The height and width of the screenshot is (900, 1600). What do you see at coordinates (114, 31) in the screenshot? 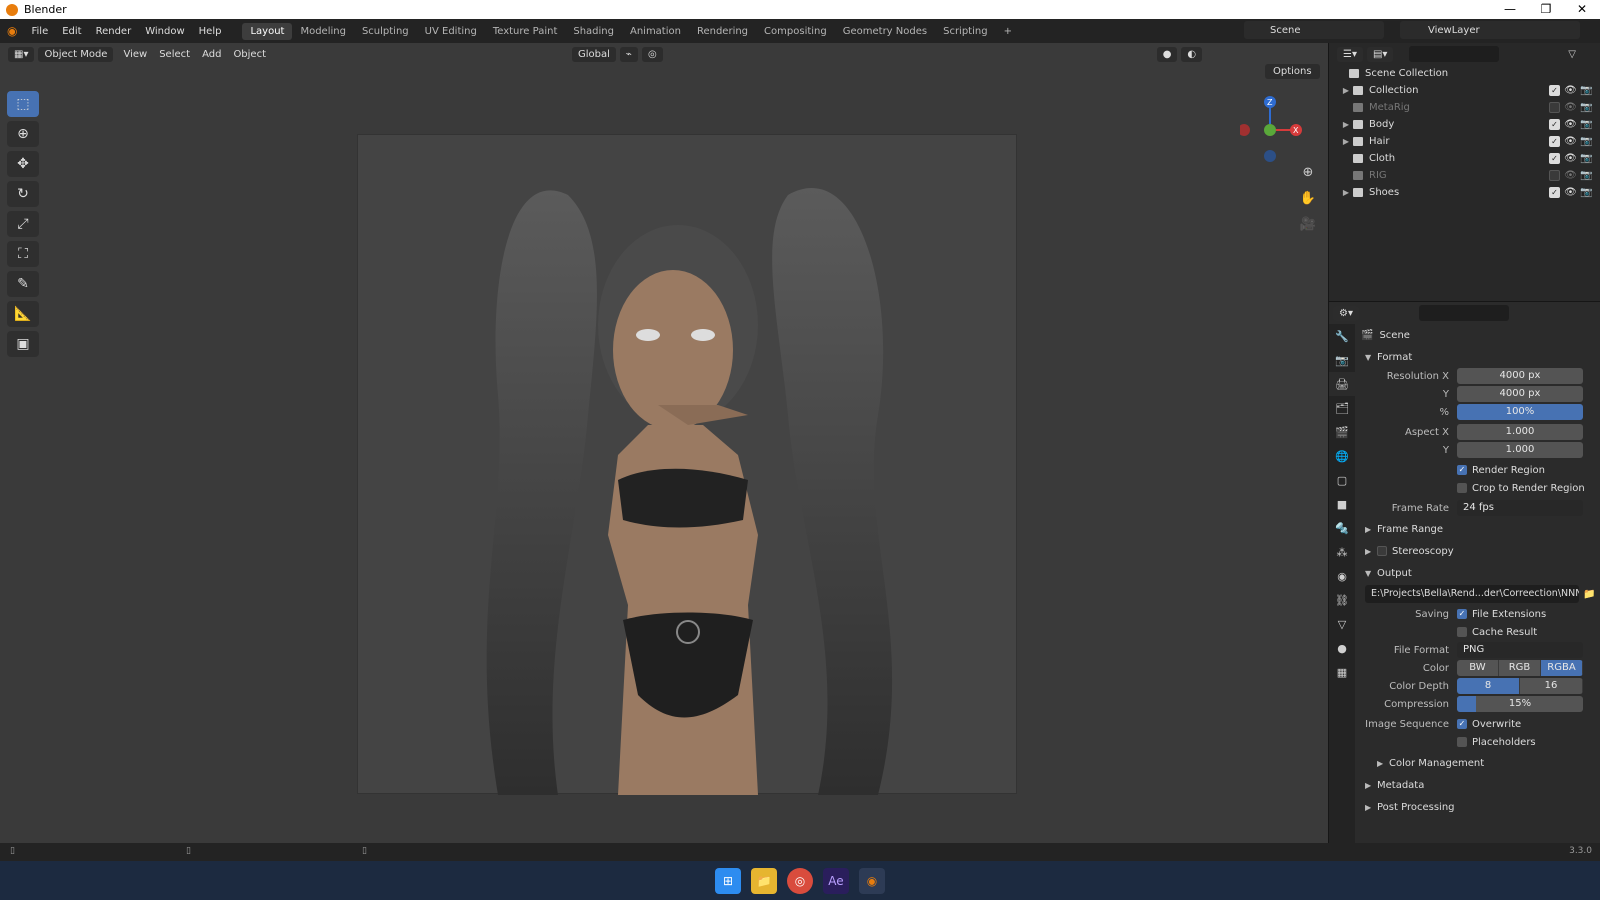
I see `menu-render: Render` at bounding box center [114, 31].